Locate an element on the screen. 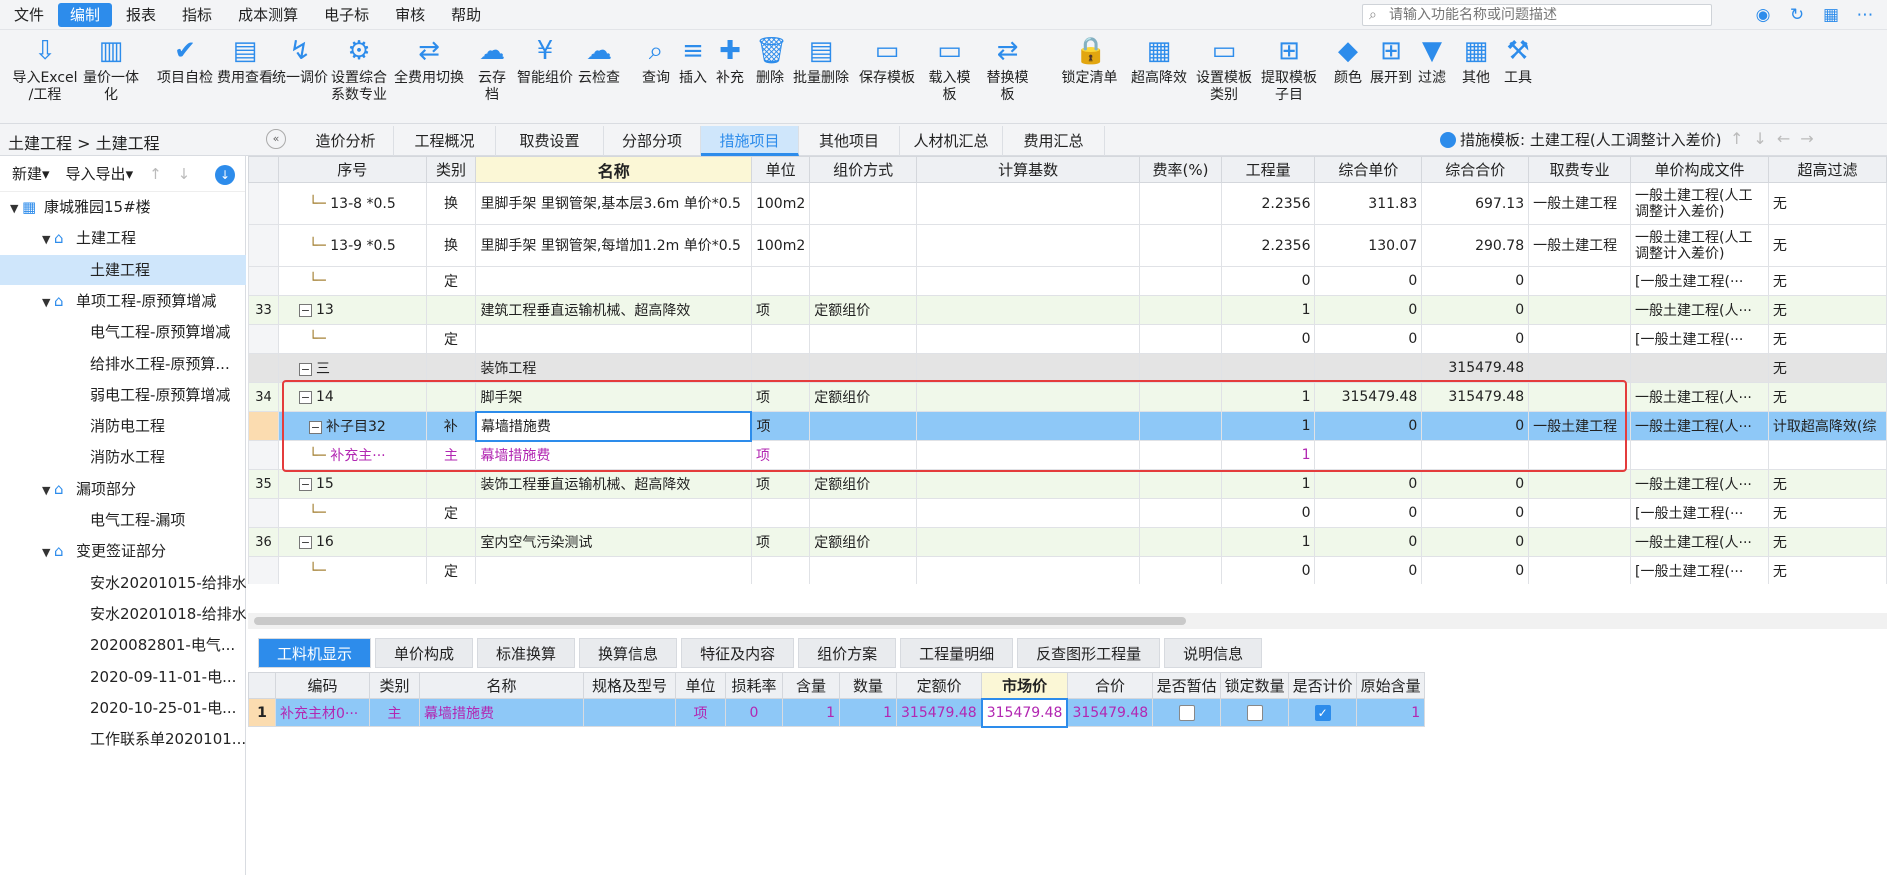 This screenshot has width=1887, height=875. scrollbar-thumb is located at coordinates (720, 621).